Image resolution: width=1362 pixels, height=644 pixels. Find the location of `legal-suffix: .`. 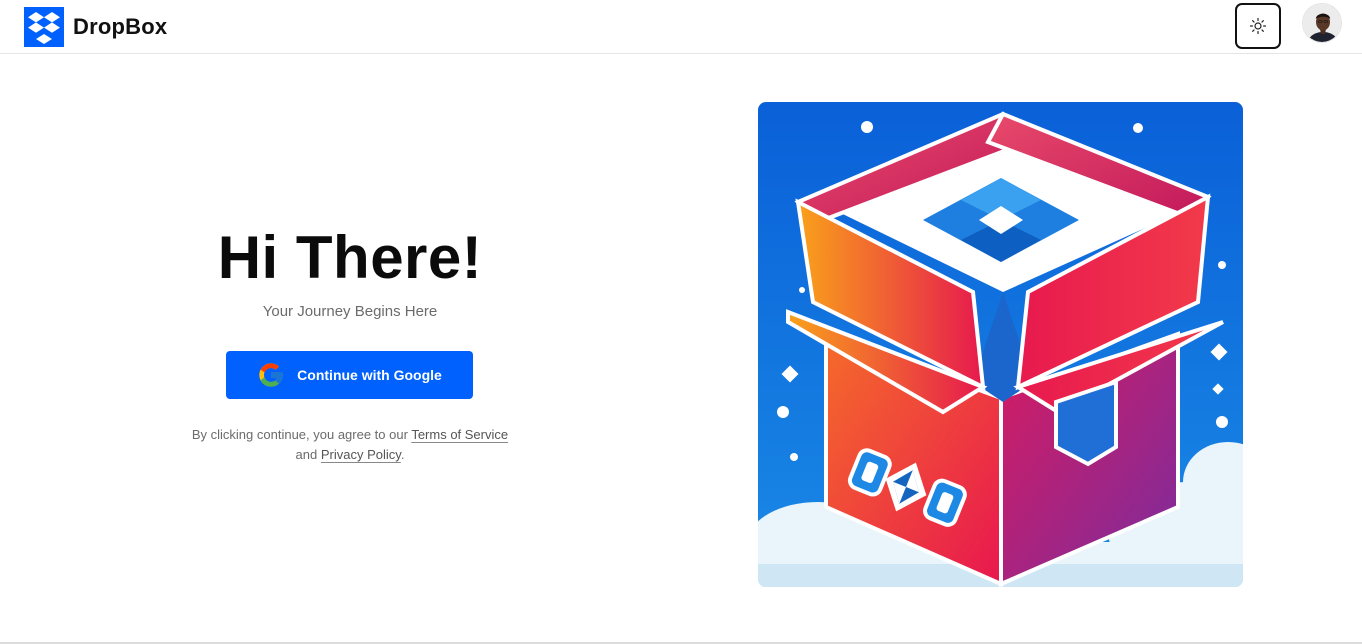

legal-suffix: . is located at coordinates (402, 454).